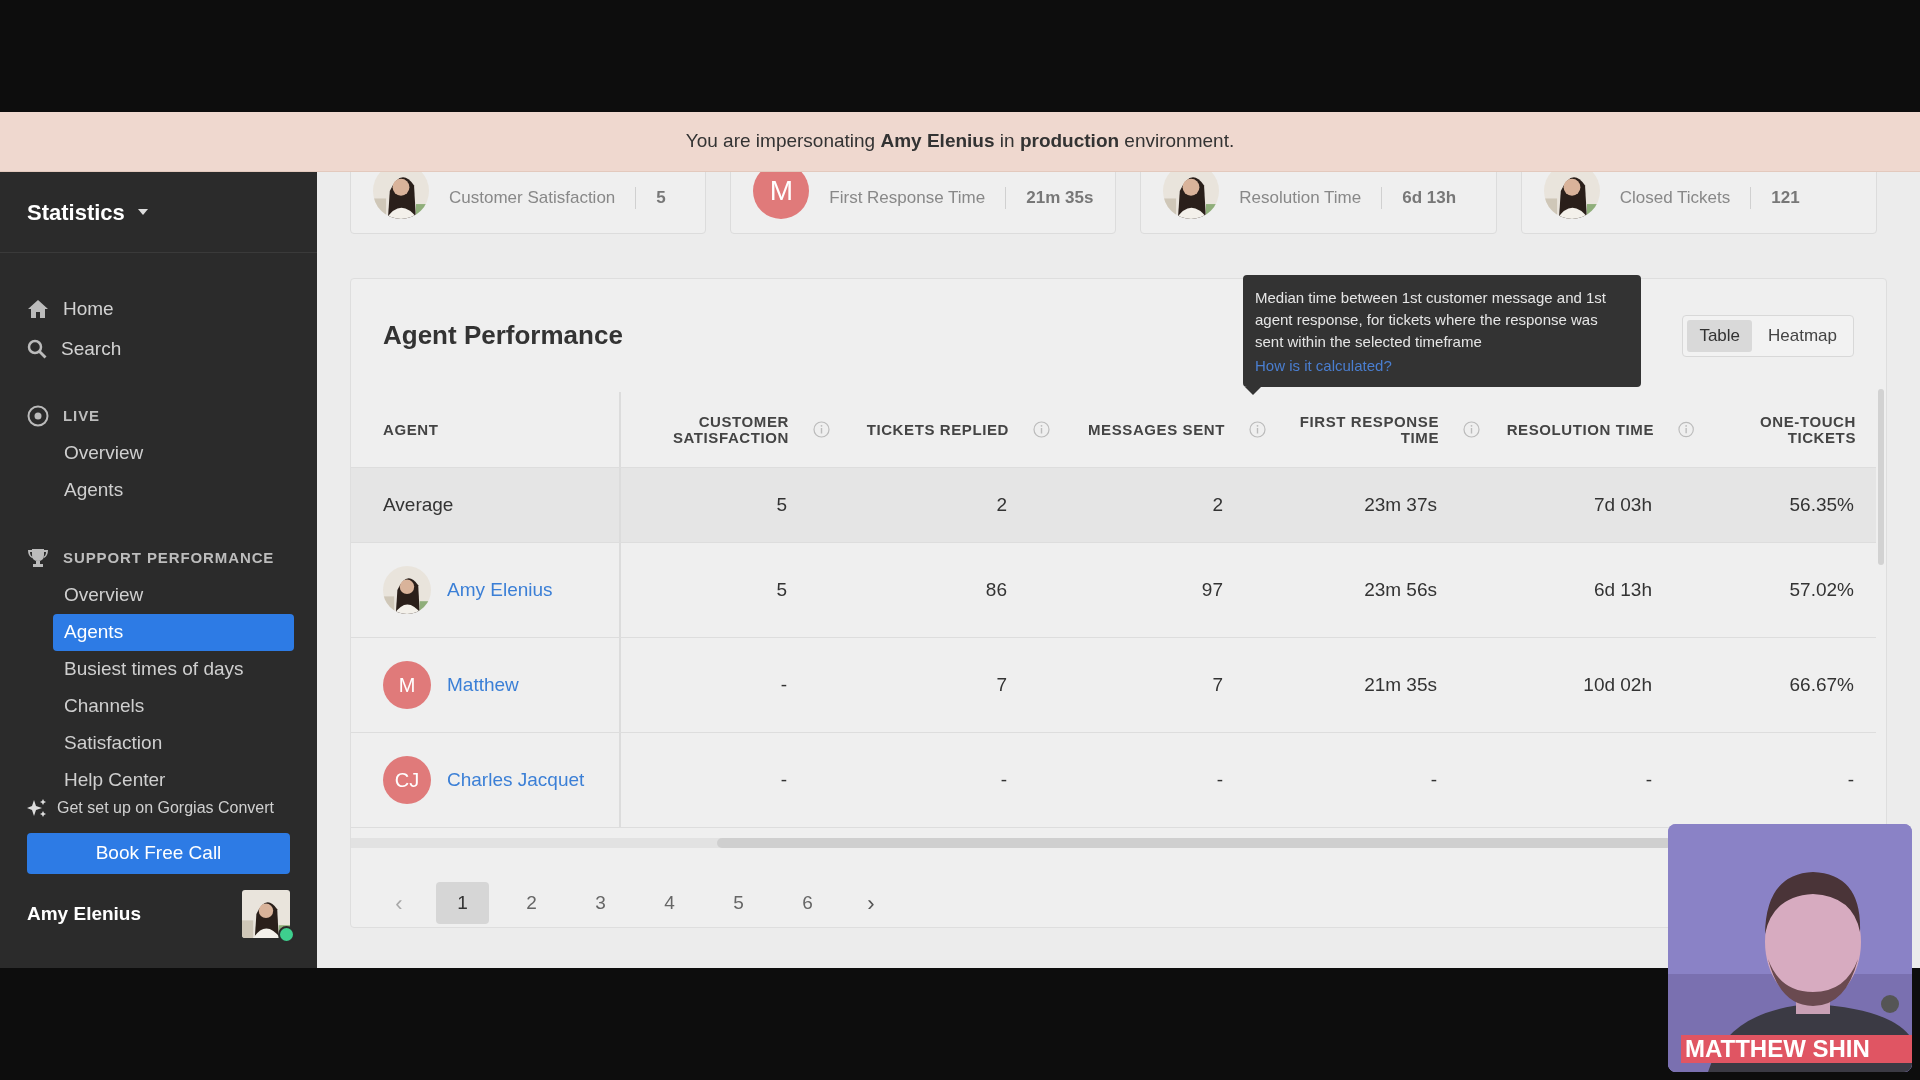 The image size is (1920, 1080). What do you see at coordinates (142, 212) in the screenshot?
I see `caret-icon` at bounding box center [142, 212].